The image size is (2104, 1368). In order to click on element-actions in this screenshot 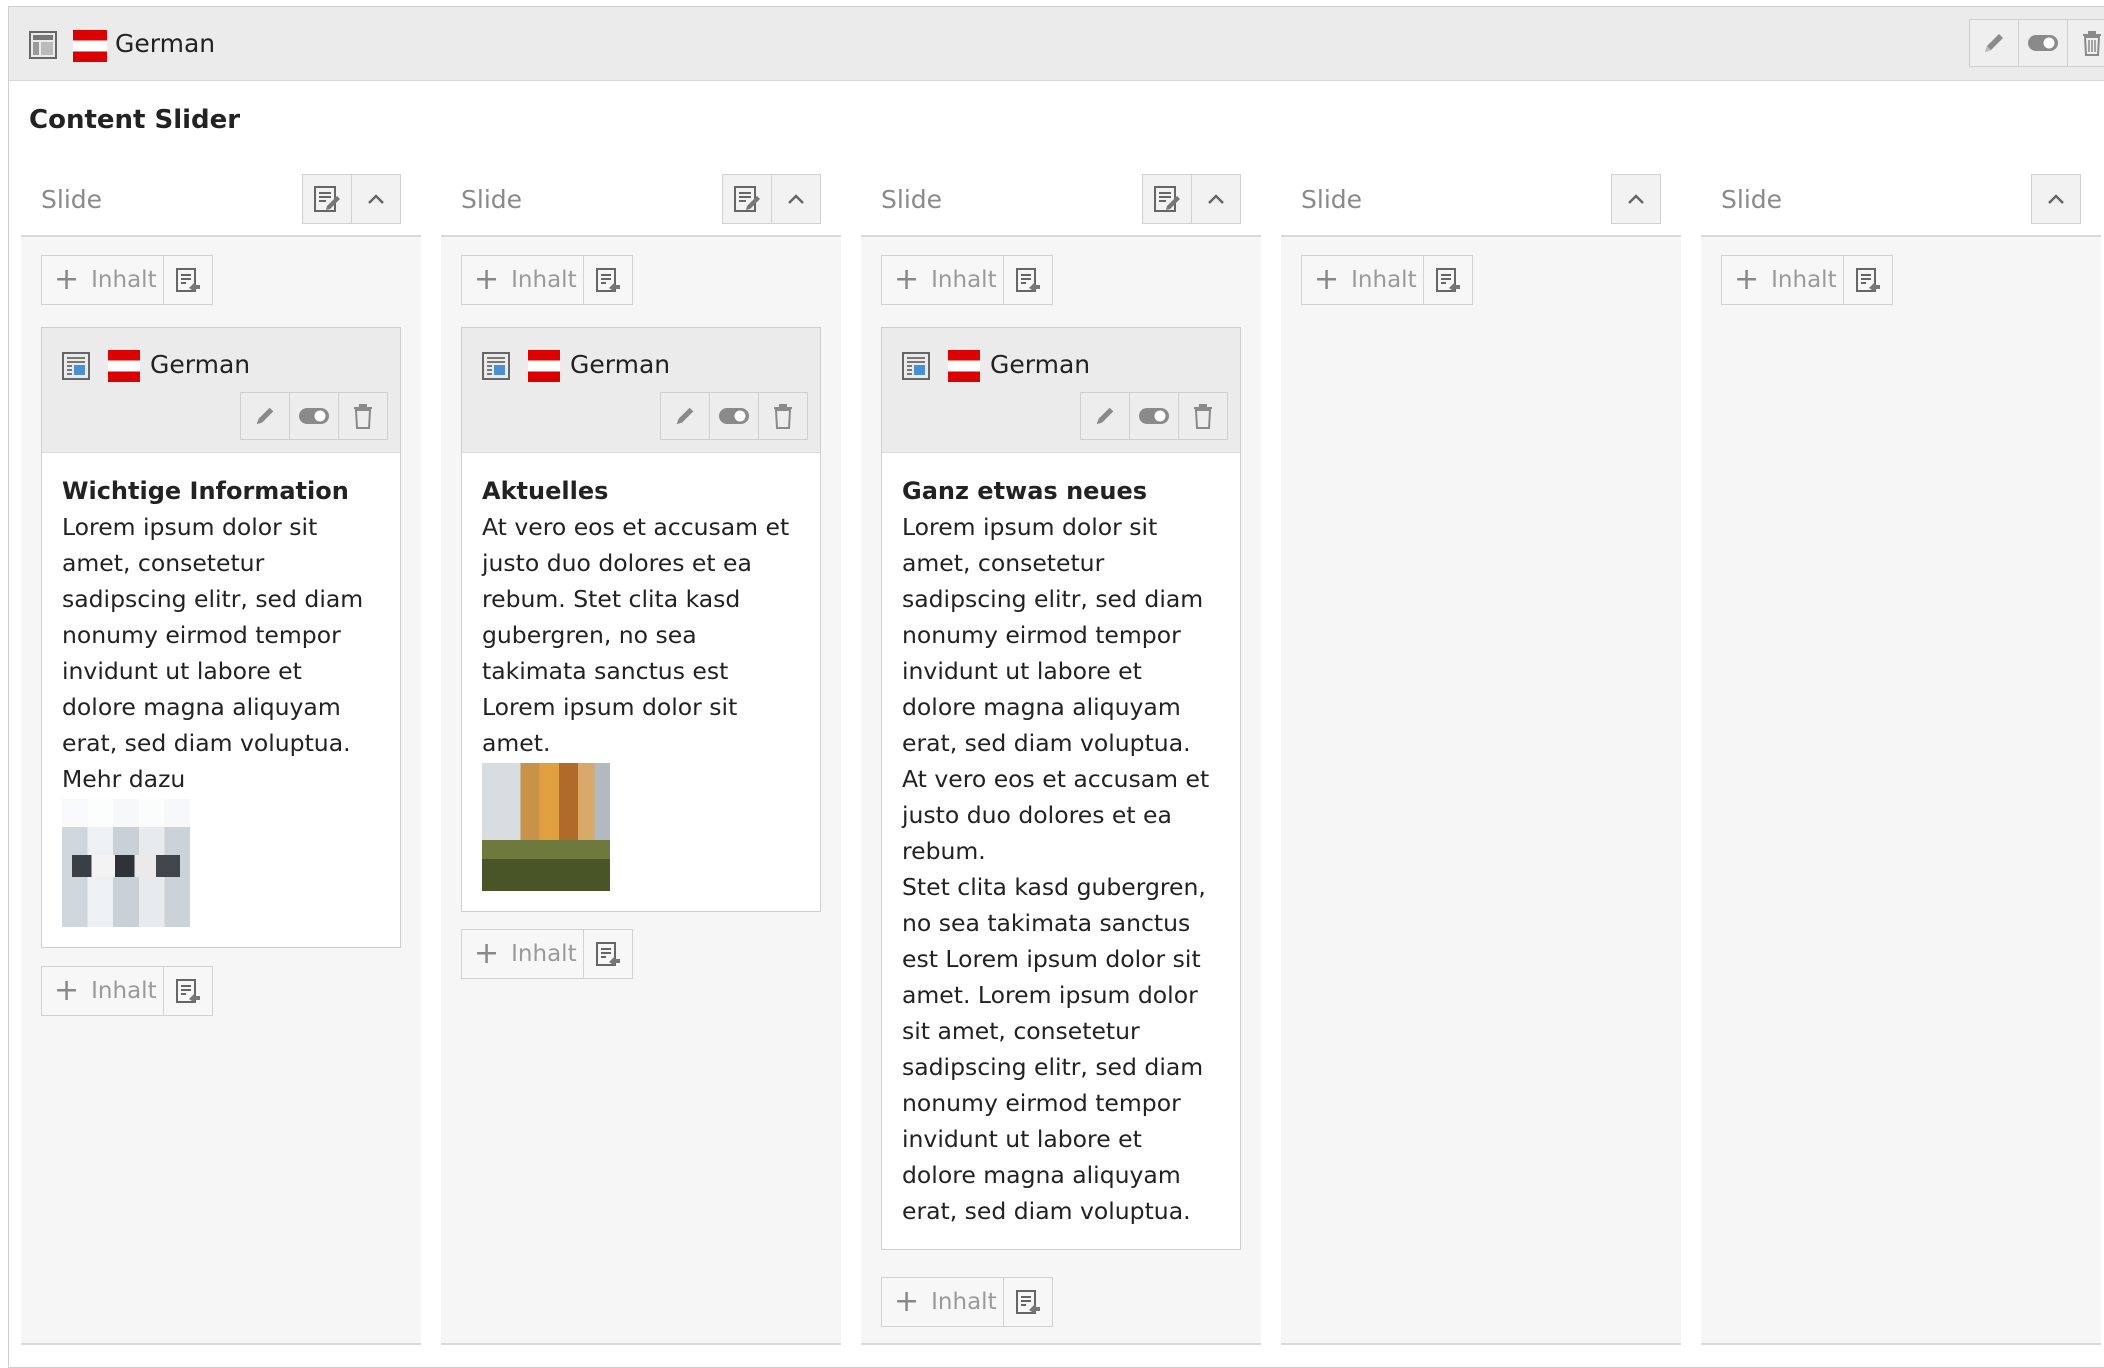, I will do `click(2036, 43)`.